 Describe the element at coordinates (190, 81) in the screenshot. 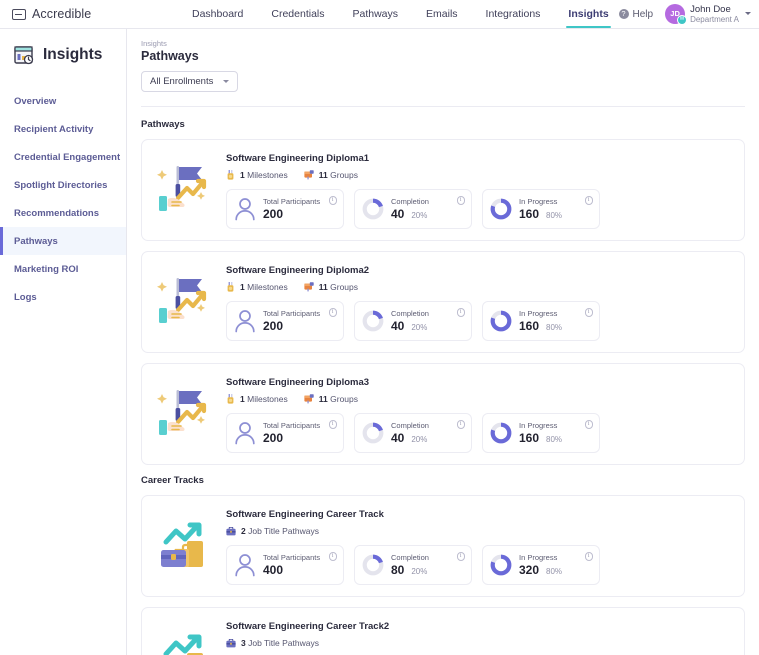

I see `enrollment-filter-dropdown: All Enrollments` at that location.